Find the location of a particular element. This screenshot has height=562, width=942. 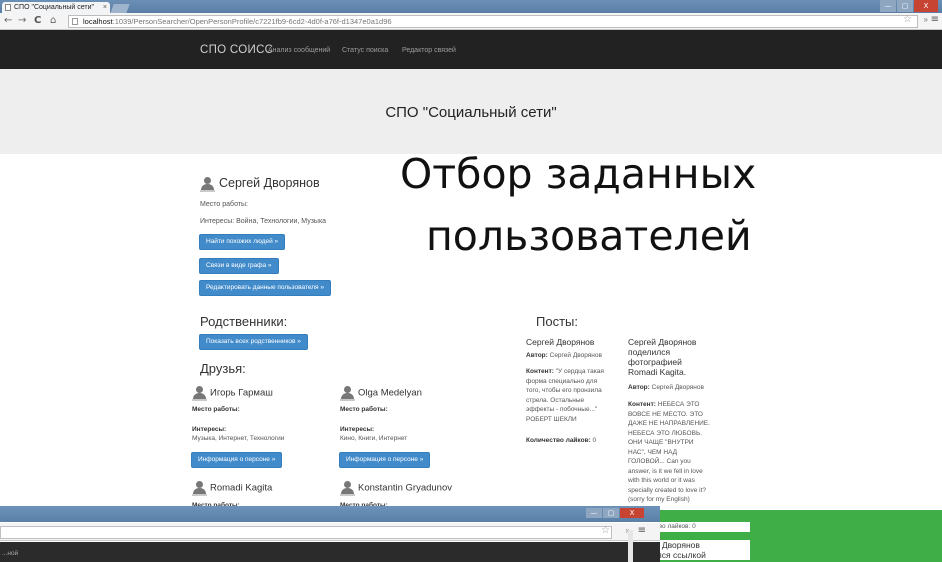

relatives-heading: Родственники: is located at coordinates (244, 321).